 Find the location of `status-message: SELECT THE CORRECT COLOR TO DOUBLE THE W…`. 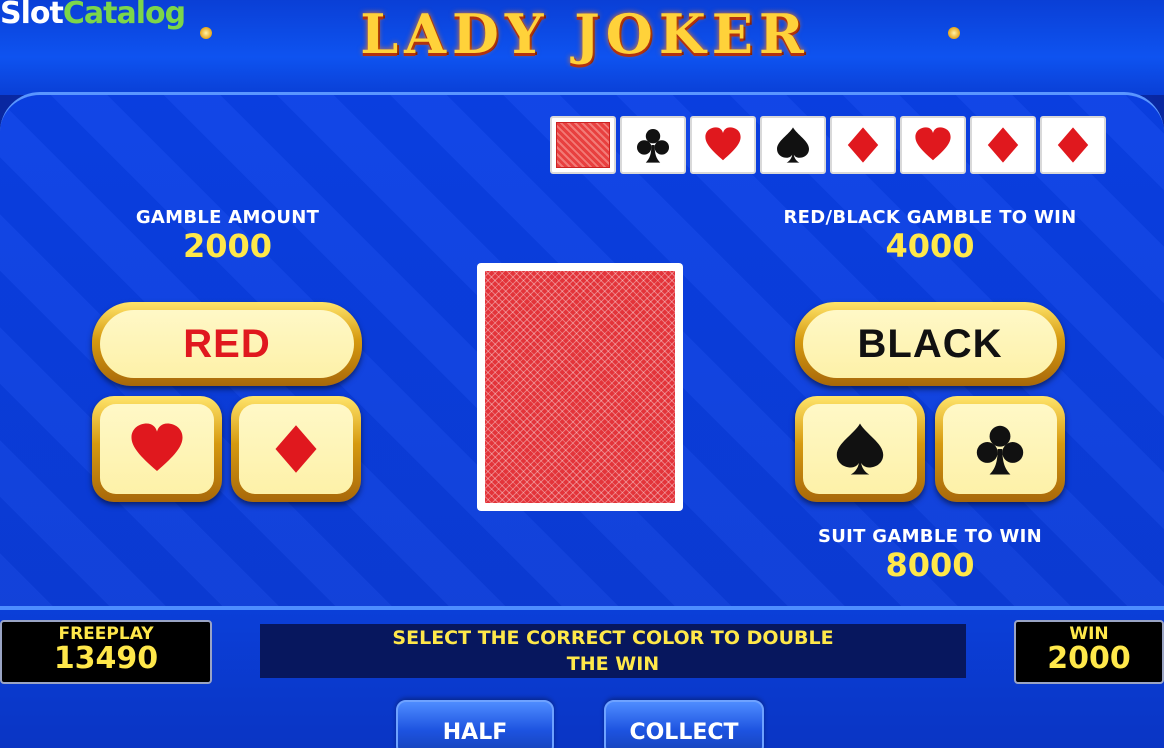

status-message: SELECT THE CORRECT COLOR TO DOUBLE THE W… is located at coordinates (613, 651).